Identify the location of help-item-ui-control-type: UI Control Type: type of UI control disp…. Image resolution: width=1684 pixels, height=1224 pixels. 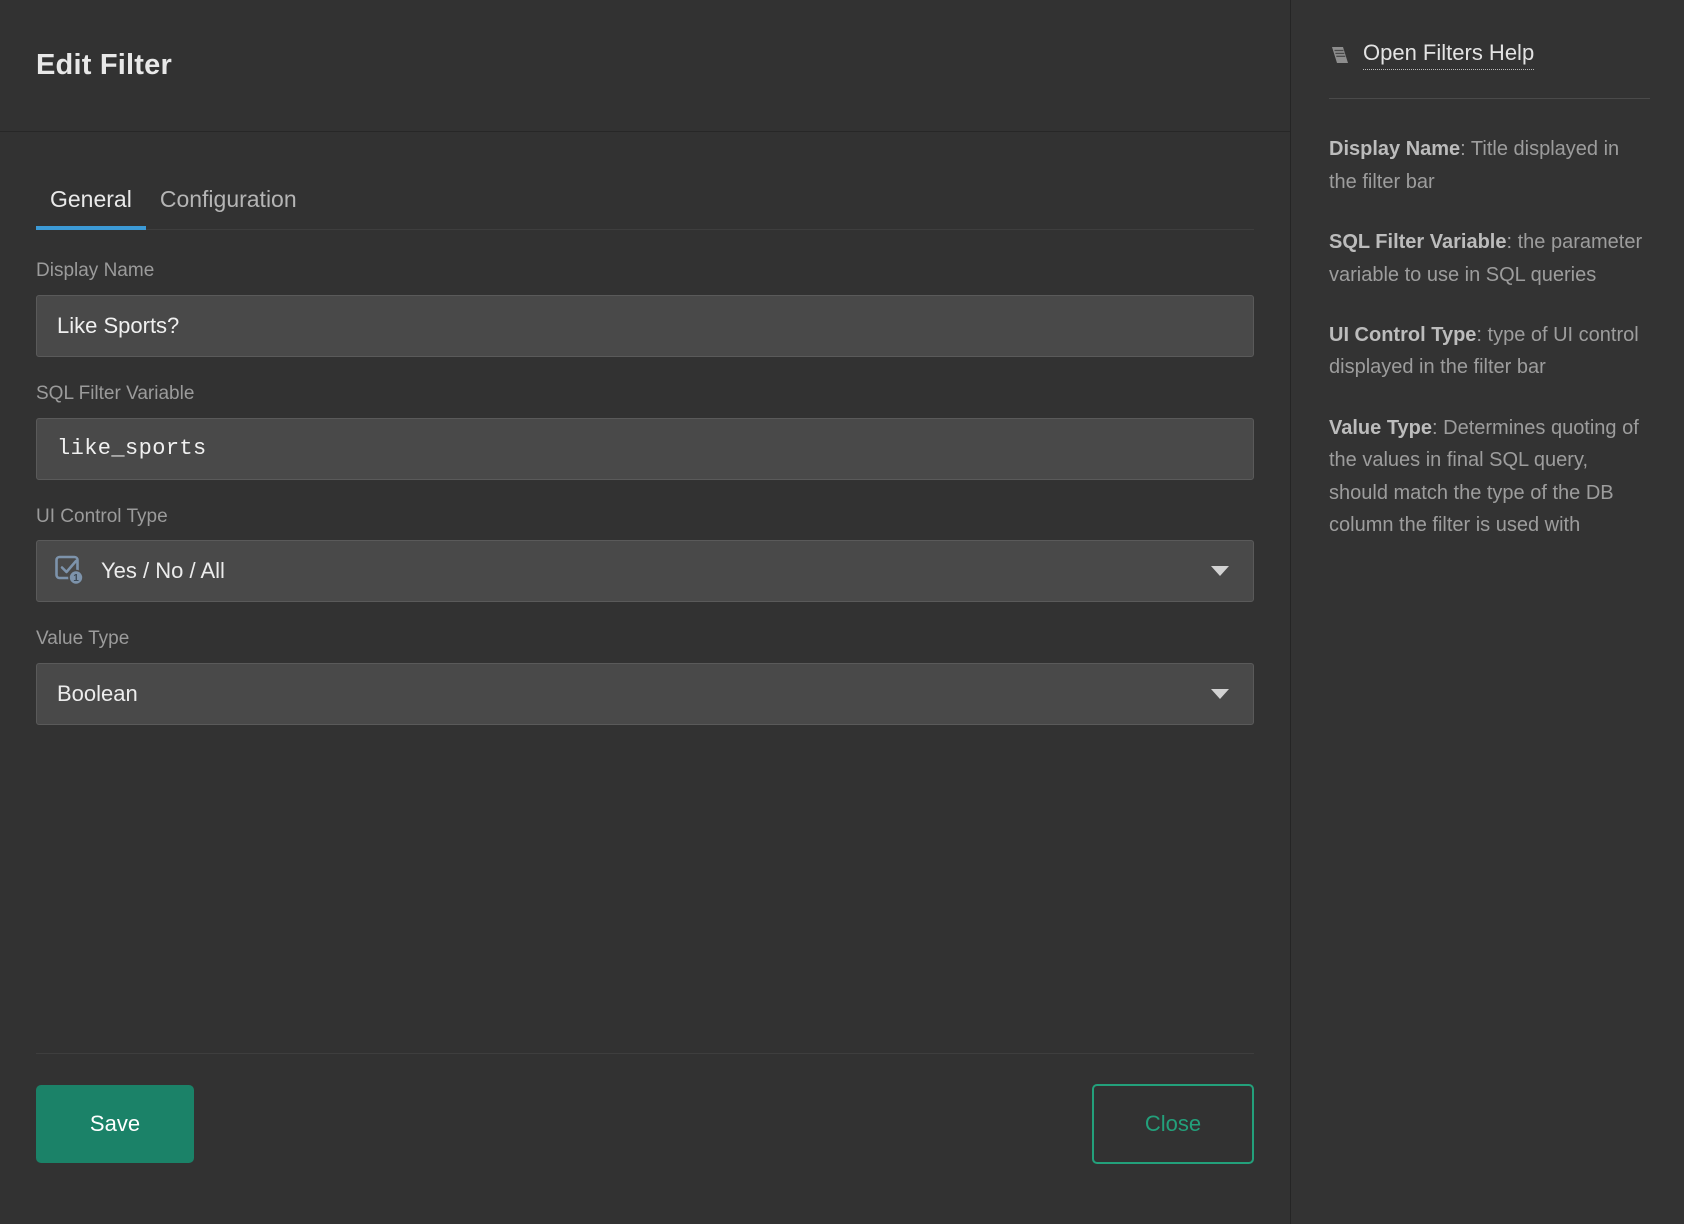
(1489, 351).